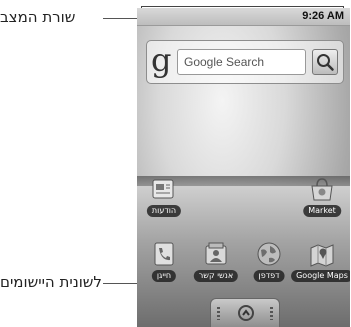  I want to click on launcher-tab-leader-line, so click(120, 283).